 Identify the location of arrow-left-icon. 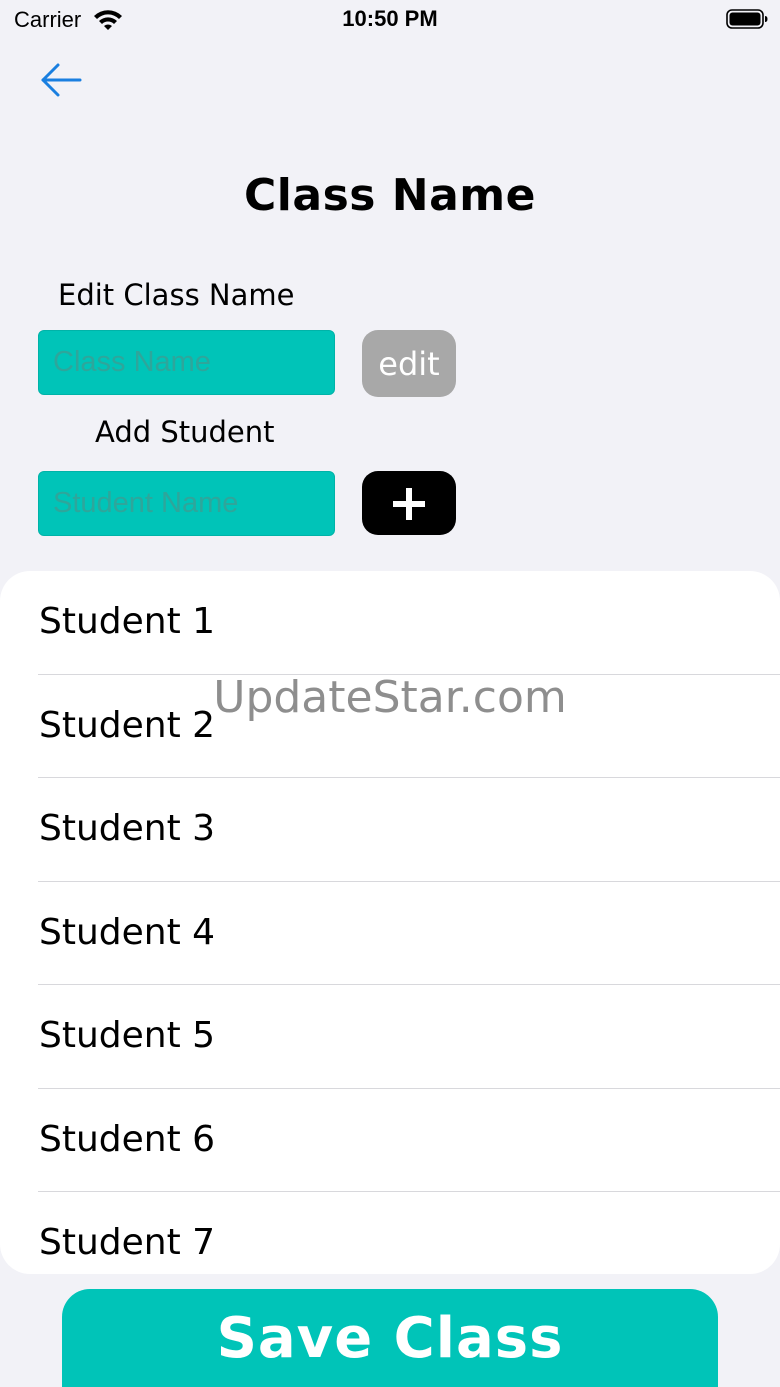
(61, 80).